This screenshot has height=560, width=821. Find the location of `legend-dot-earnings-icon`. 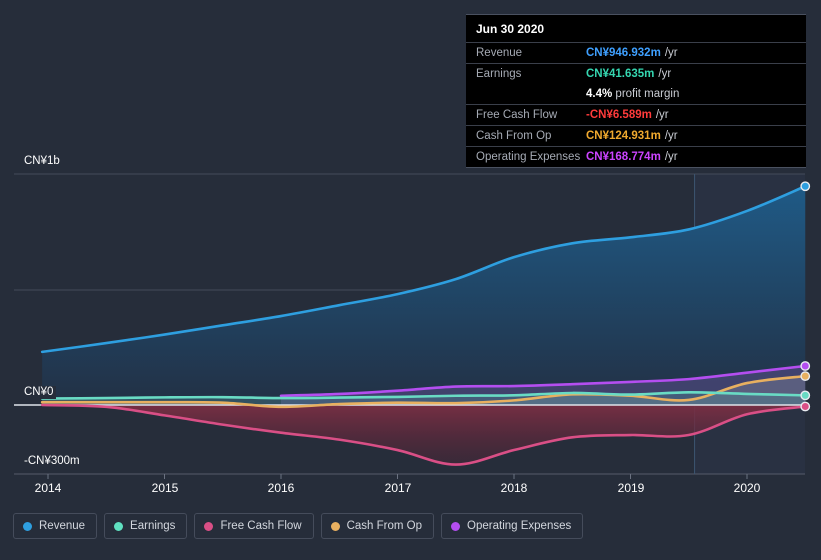

legend-dot-earnings-icon is located at coordinates (119, 526).